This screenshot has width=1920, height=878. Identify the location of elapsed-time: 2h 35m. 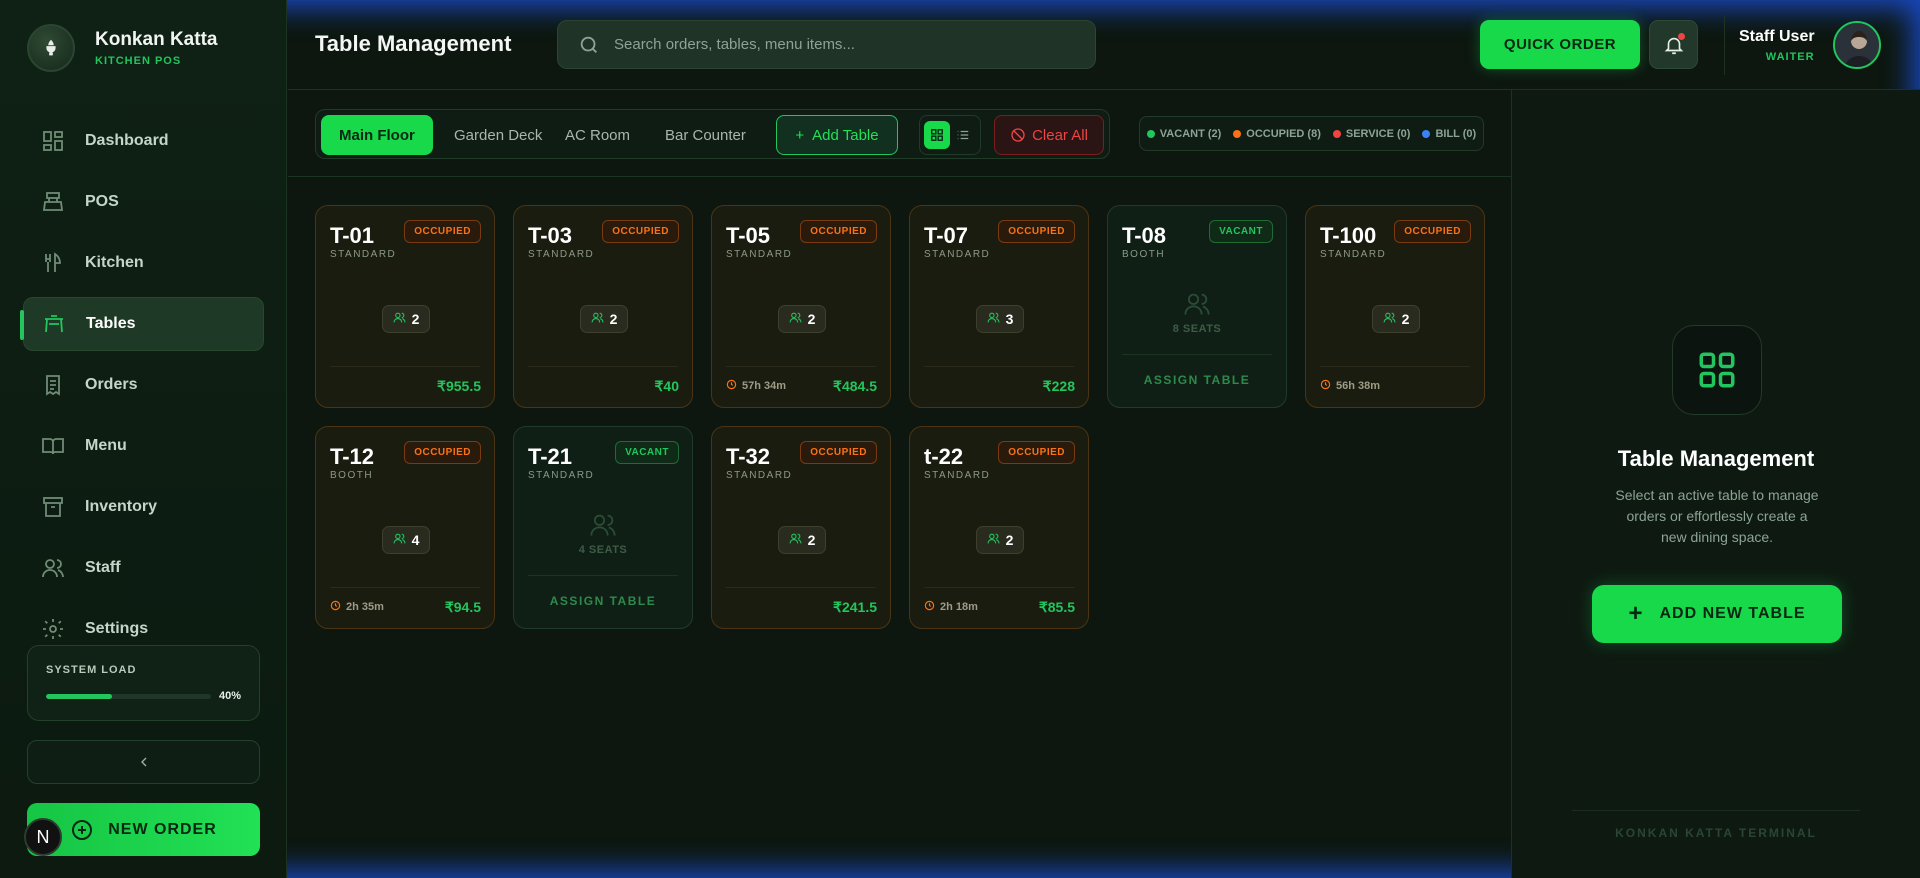
(357, 607).